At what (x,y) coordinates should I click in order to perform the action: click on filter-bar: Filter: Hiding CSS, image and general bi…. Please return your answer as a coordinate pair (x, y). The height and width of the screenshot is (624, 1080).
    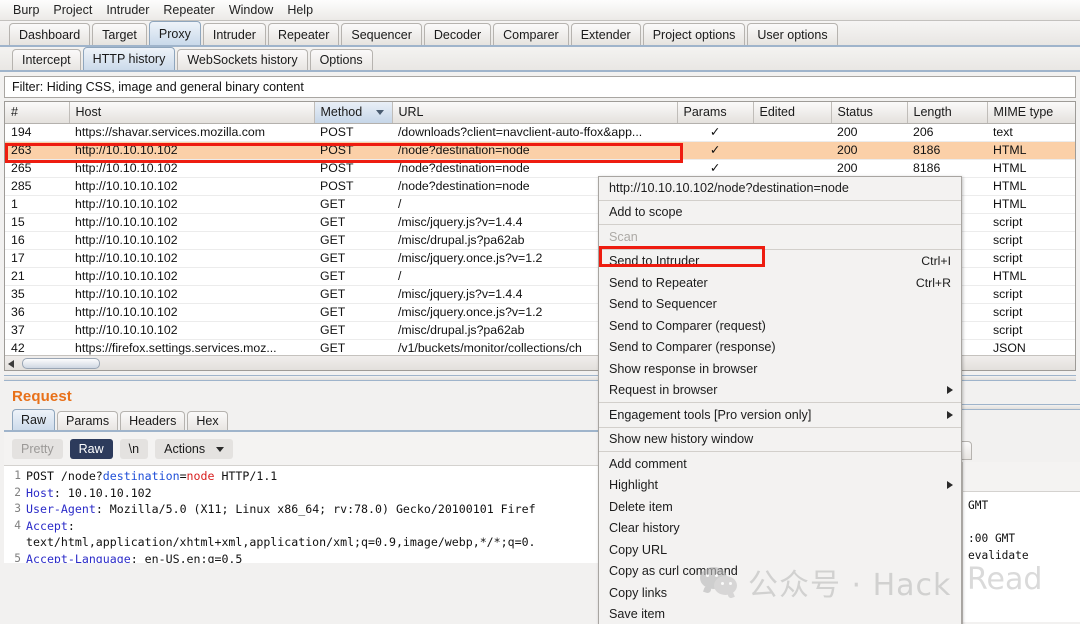
    Looking at the image, I should click on (540, 87).